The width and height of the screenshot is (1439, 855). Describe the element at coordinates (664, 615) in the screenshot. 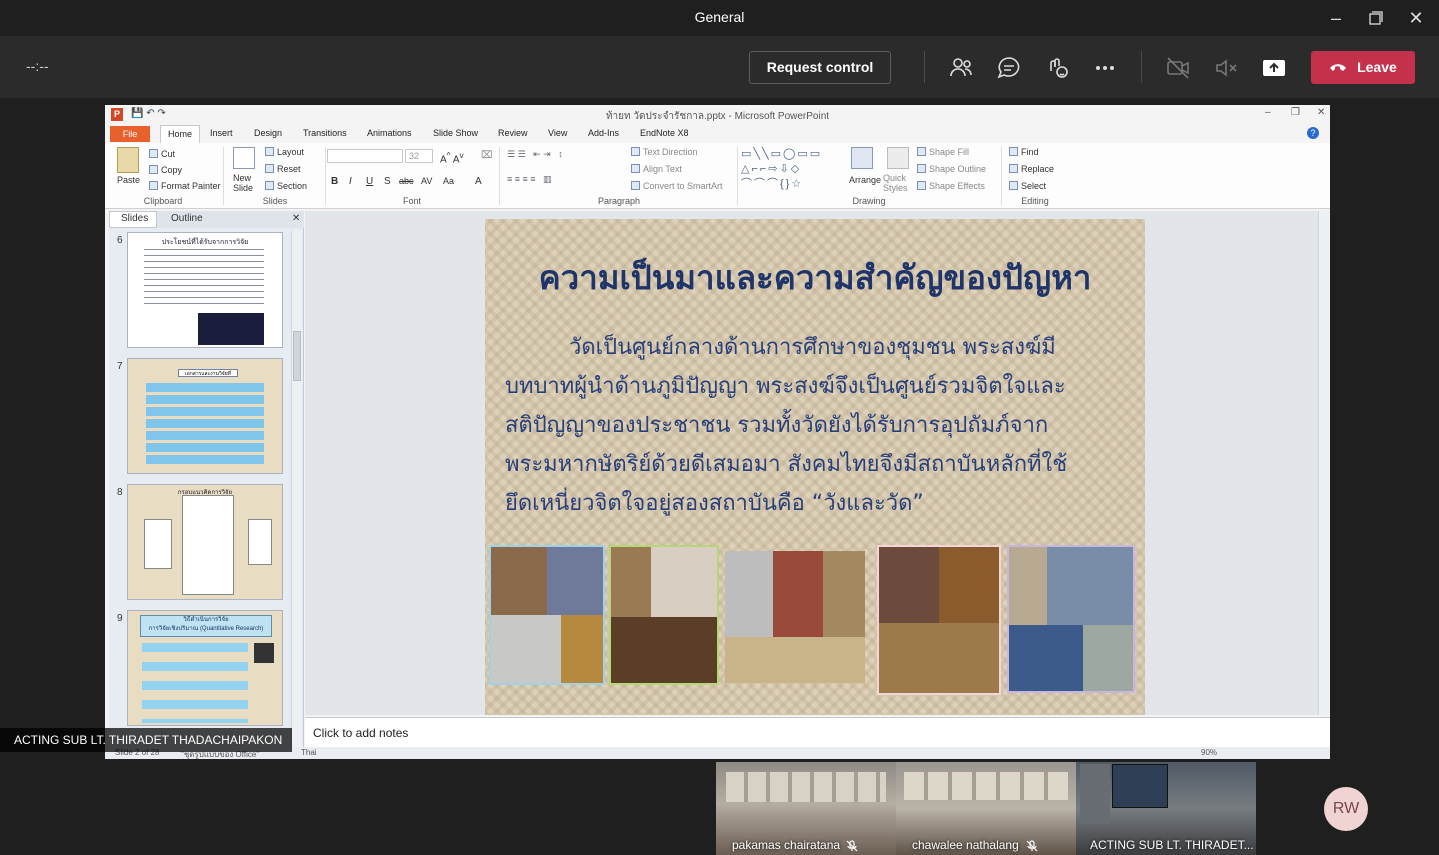

I see `temple-collage` at that location.